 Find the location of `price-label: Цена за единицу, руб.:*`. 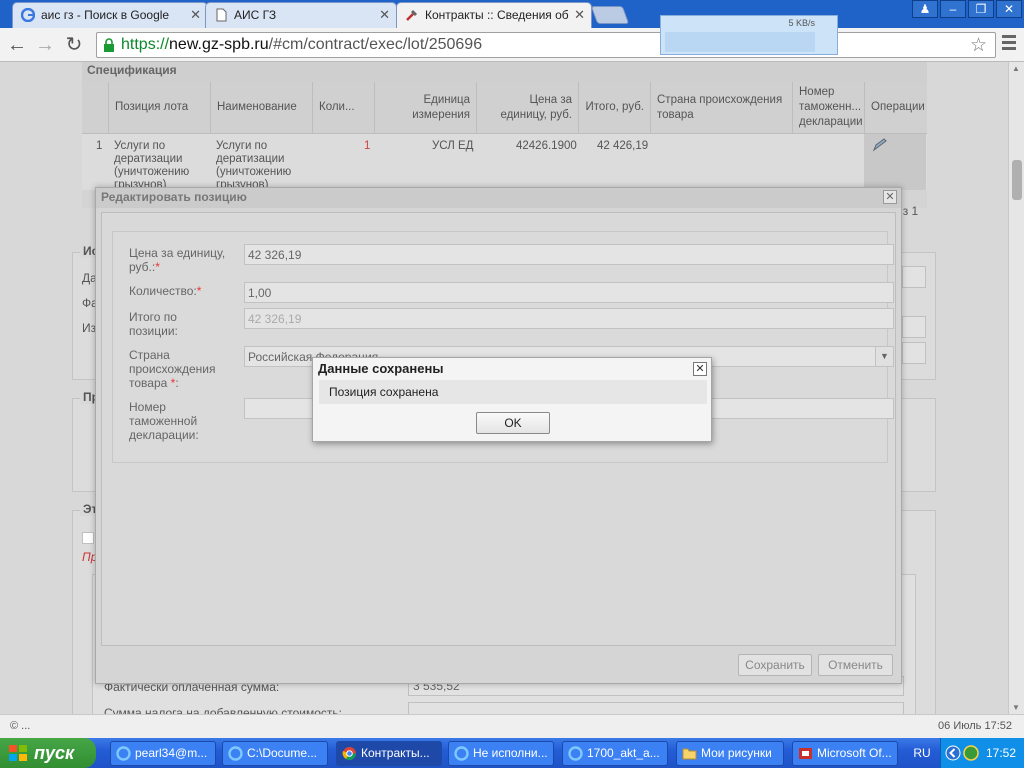

price-label: Цена за единицу, руб.:* is located at coordinates (183, 260).